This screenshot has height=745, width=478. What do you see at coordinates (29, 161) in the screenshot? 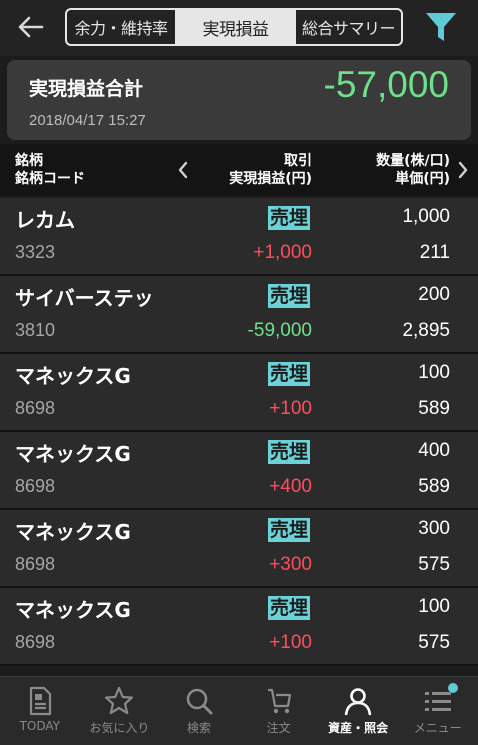
I see `header-stock-name: 銘柄` at bounding box center [29, 161].